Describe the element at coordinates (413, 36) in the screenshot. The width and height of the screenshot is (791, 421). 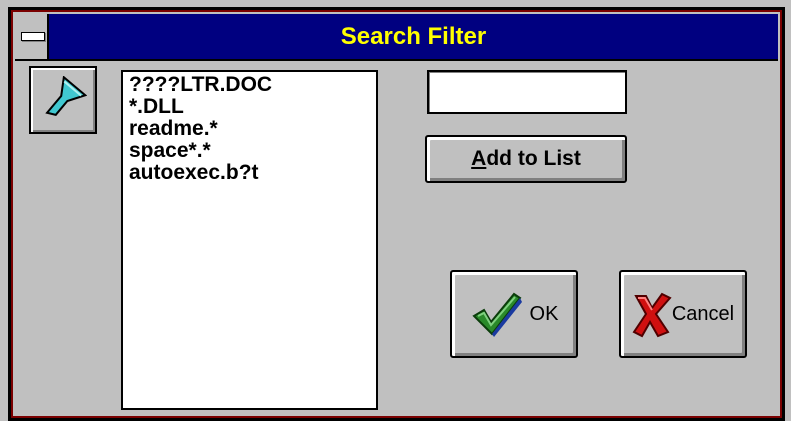
I see `window-title: Search Filter` at that location.